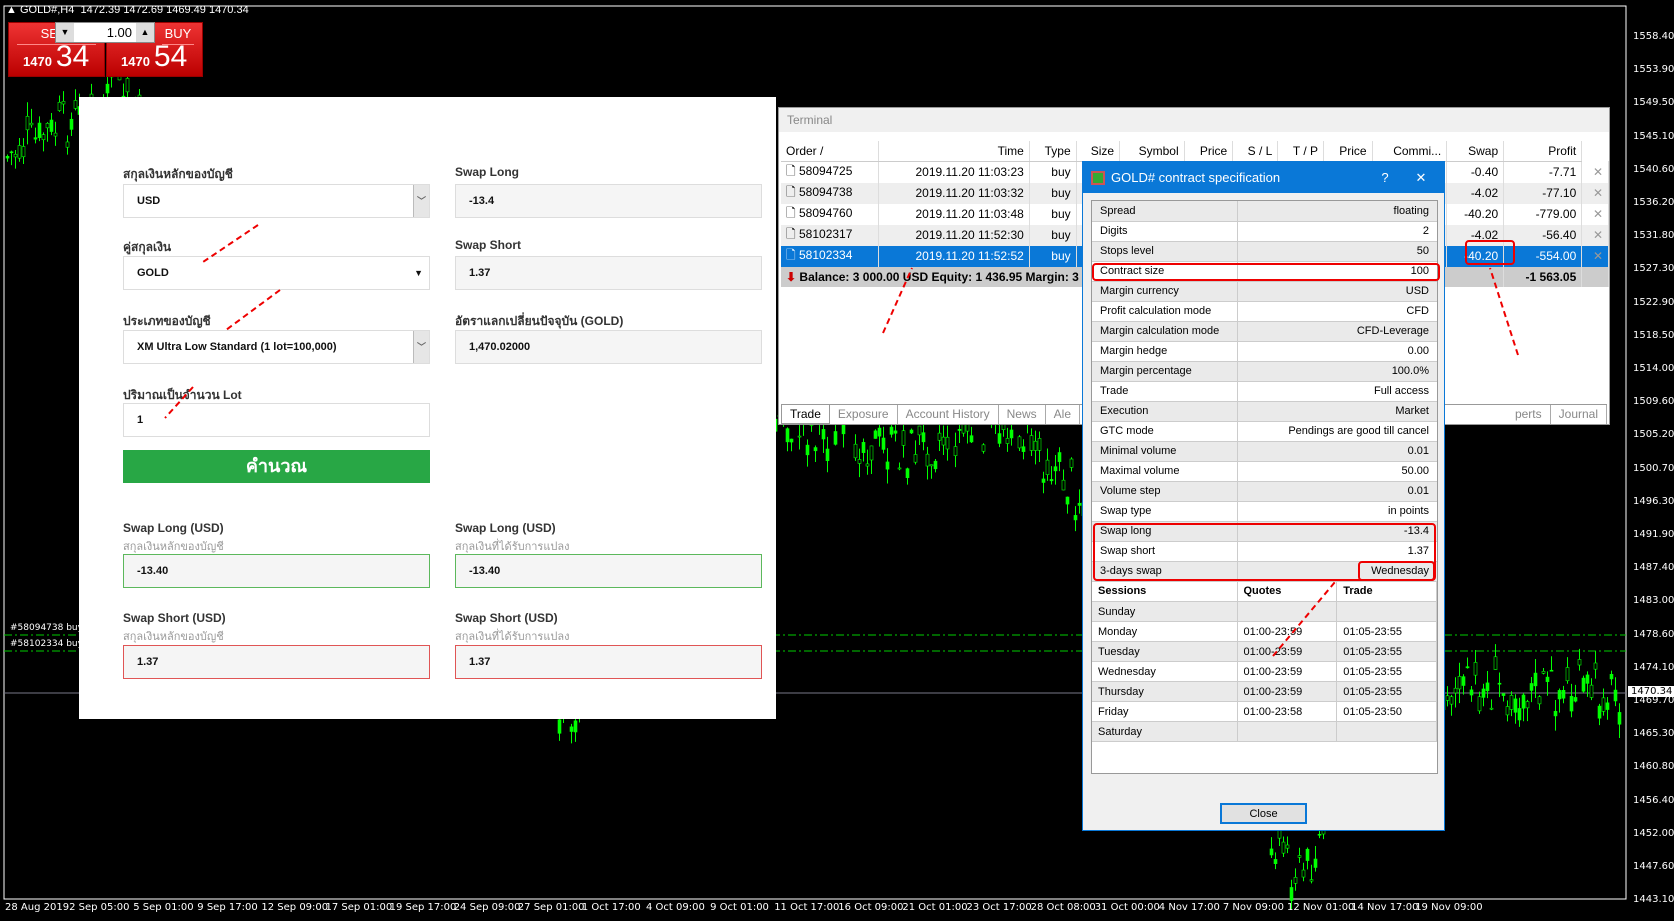  I want to click on spec-value: 100.0%, so click(1337, 371).